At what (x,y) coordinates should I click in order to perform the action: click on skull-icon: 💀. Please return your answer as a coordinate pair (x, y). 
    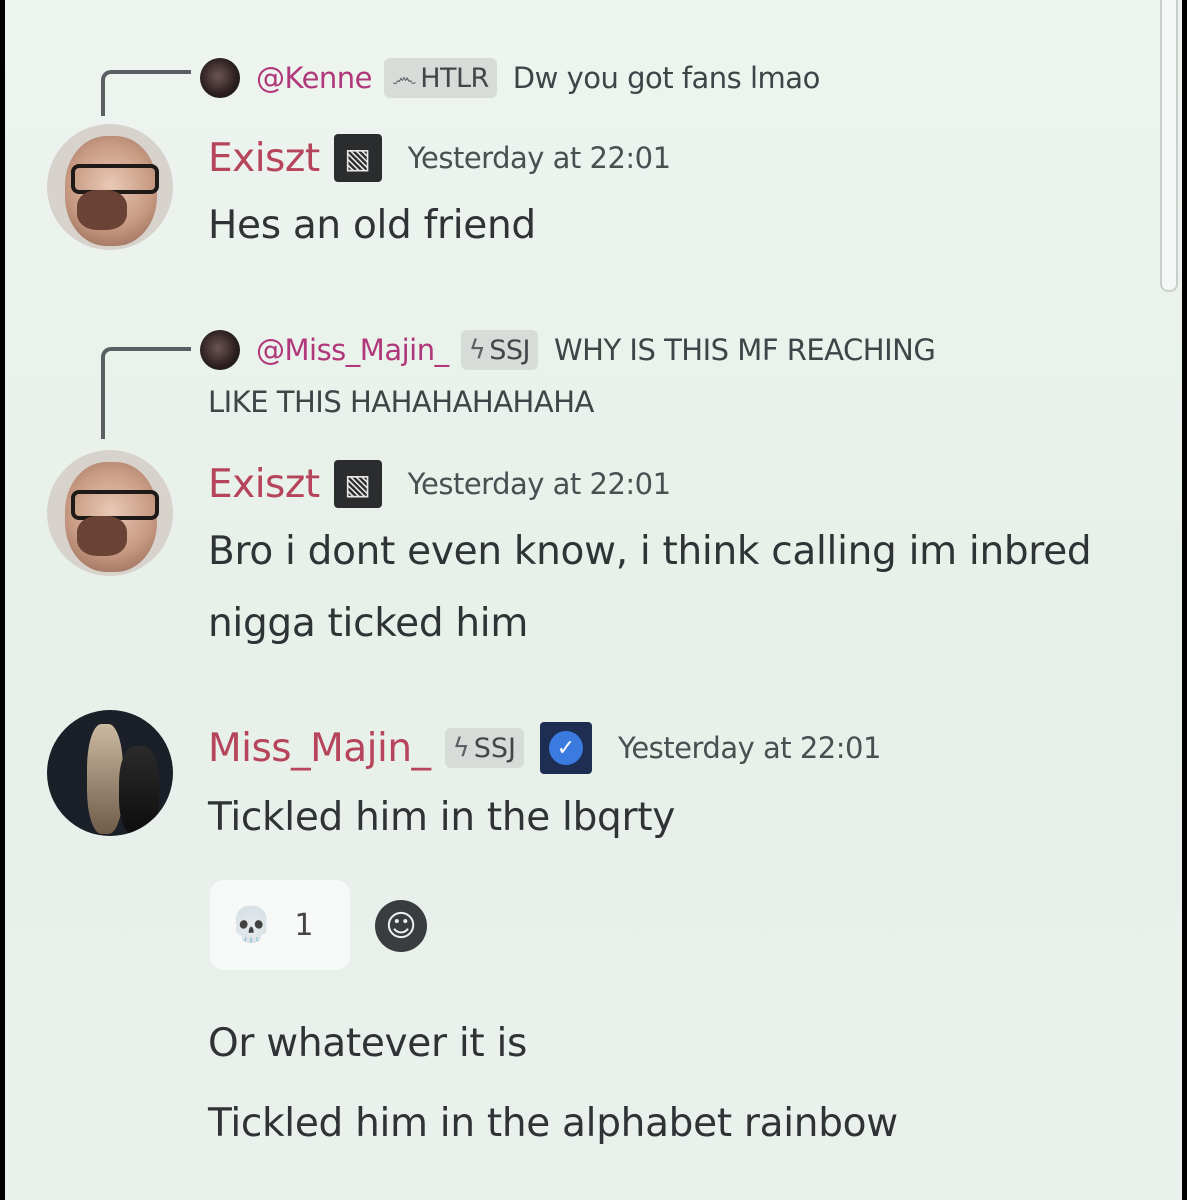
    Looking at the image, I should click on (251, 925).